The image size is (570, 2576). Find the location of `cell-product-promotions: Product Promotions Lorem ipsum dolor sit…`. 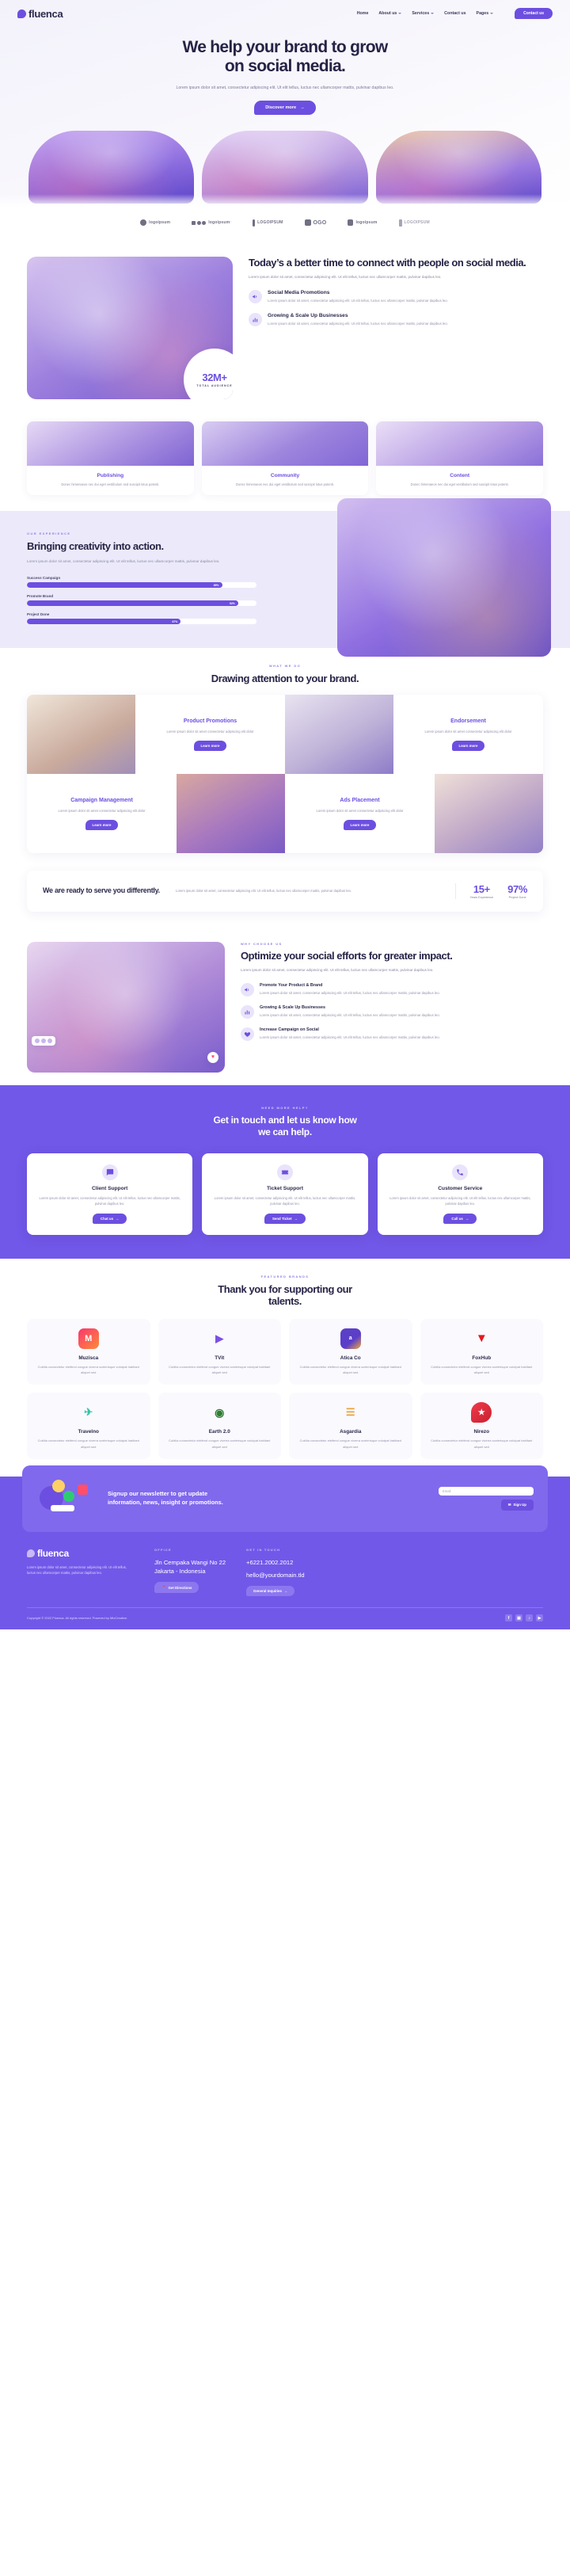

cell-product-promotions: Product Promotions Lorem ipsum dolor sit… is located at coordinates (210, 734).